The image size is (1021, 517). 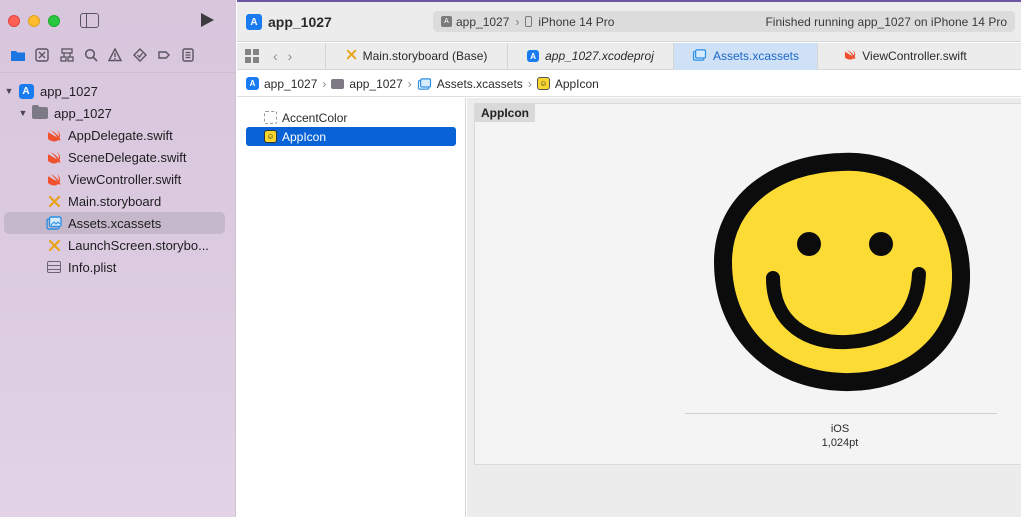 I want to click on assets-icon, so click(x=699, y=56).